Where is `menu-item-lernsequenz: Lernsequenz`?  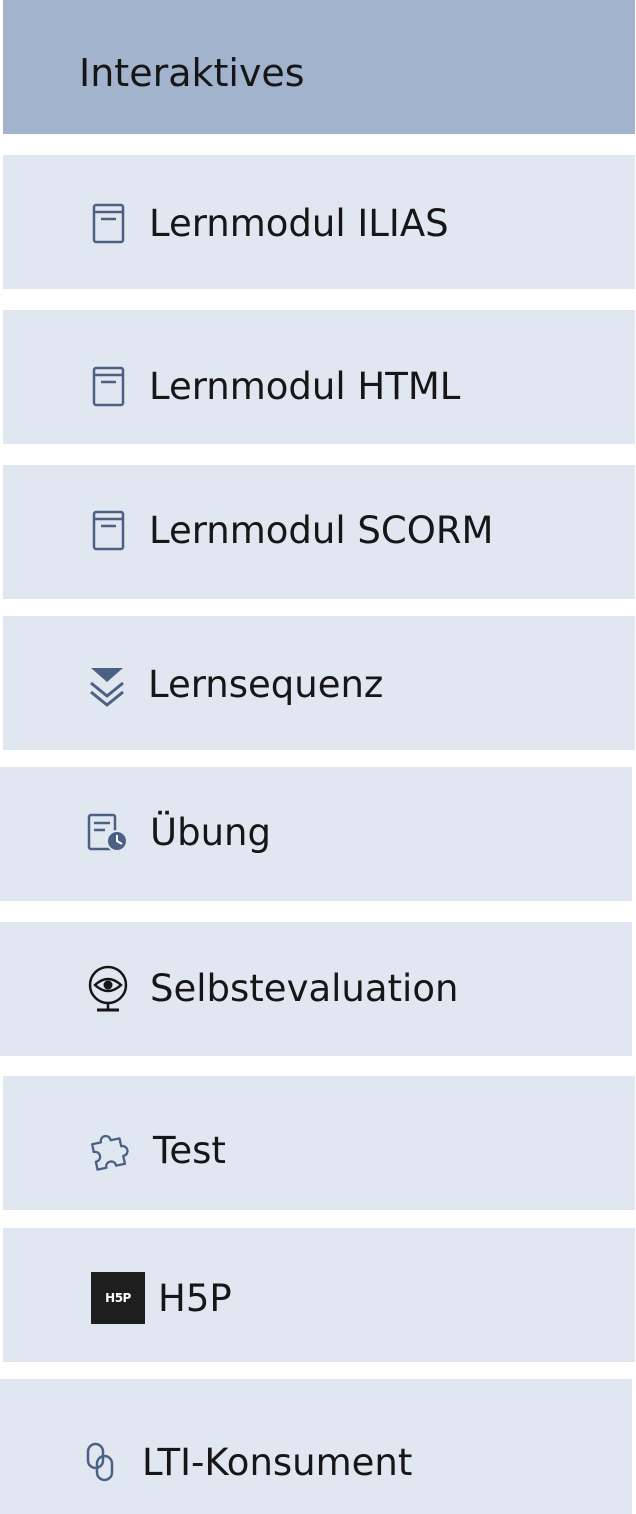 menu-item-lernsequenz: Lernsequenz is located at coordinates (319, 683).